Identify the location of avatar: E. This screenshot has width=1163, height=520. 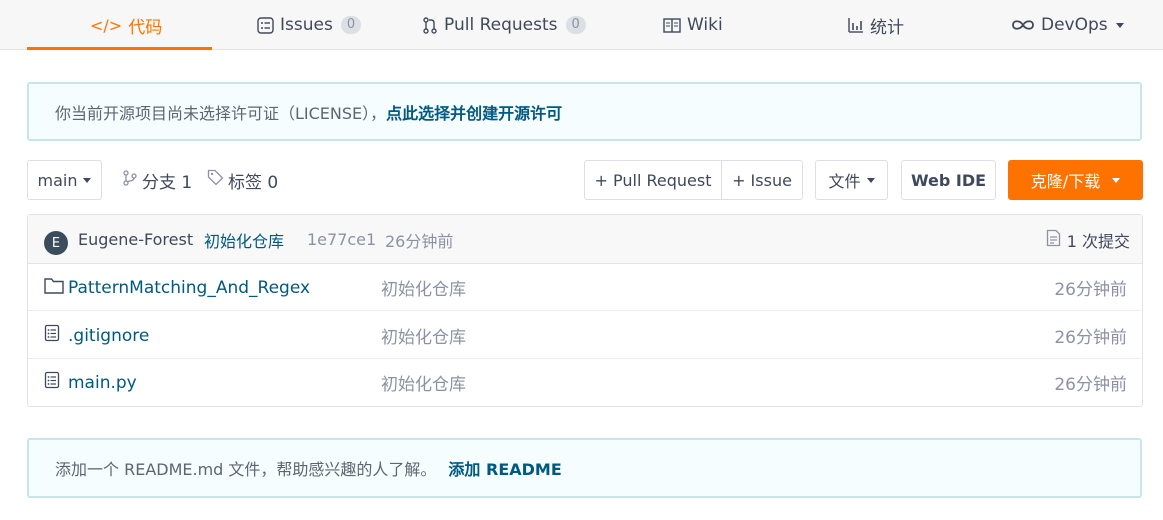
(56, 243).